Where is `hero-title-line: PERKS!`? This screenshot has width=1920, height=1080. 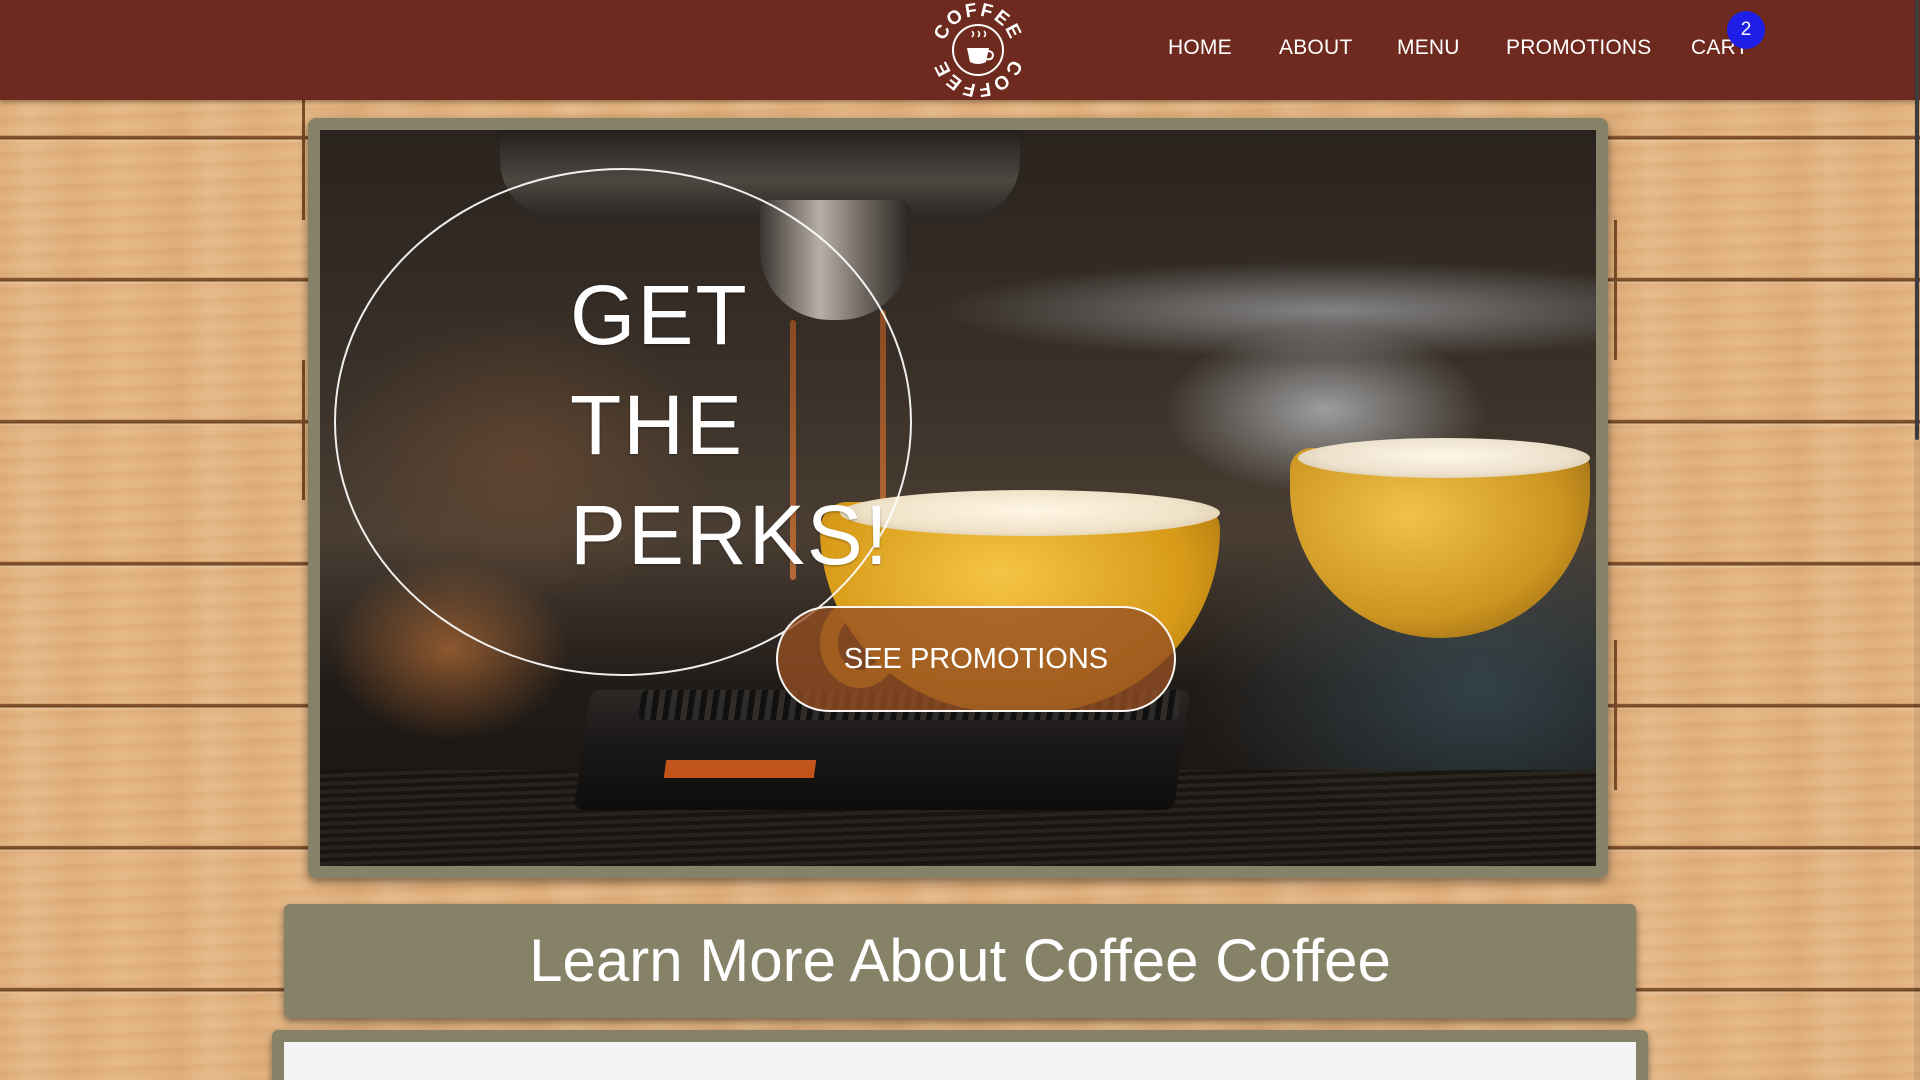 hero-title-line: PERKS! is located at coordinates (730, 535).